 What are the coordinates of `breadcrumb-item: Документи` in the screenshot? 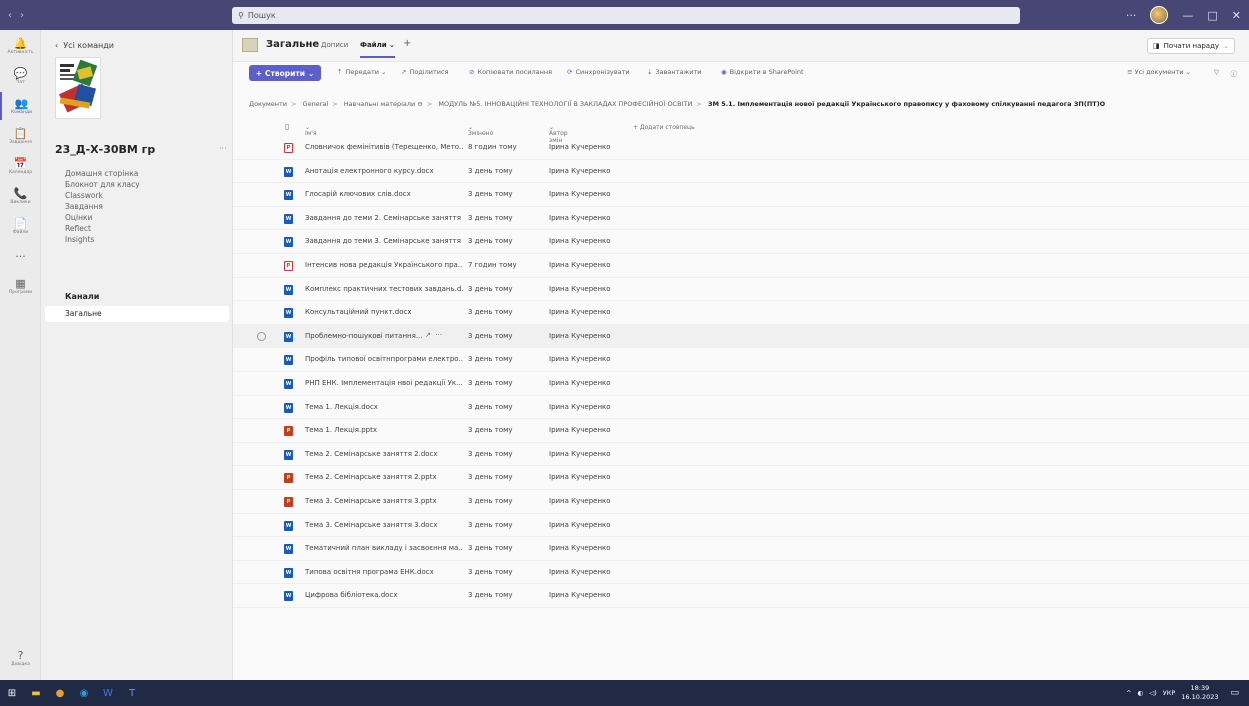 It's located at (268, 104).